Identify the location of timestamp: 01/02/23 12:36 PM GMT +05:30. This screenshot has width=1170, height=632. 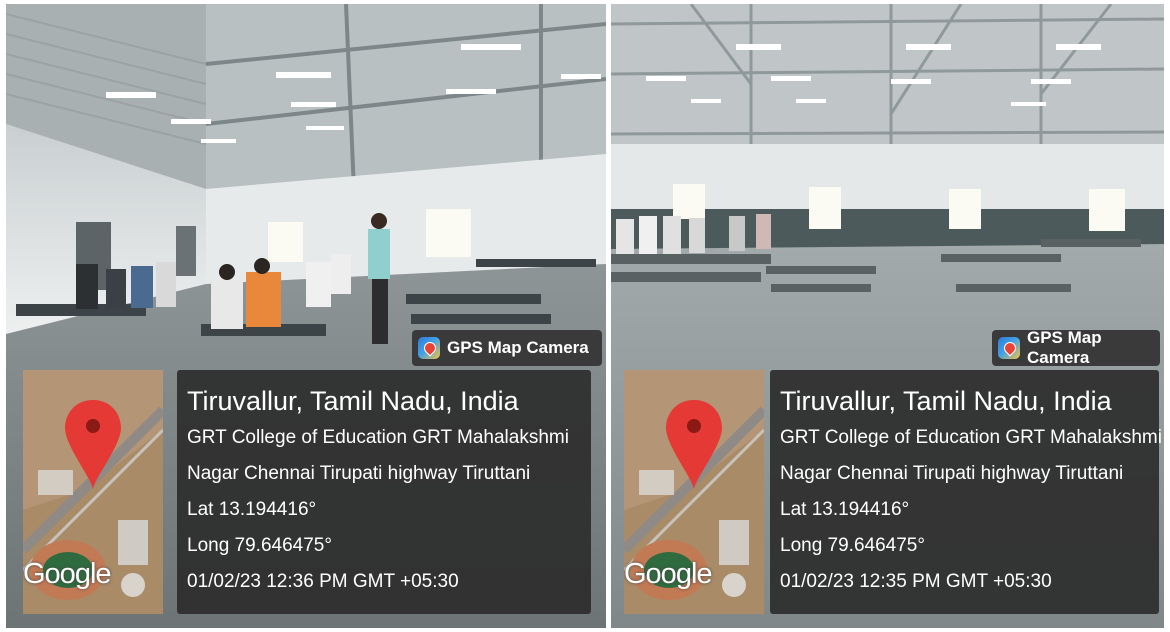
(323, 581).